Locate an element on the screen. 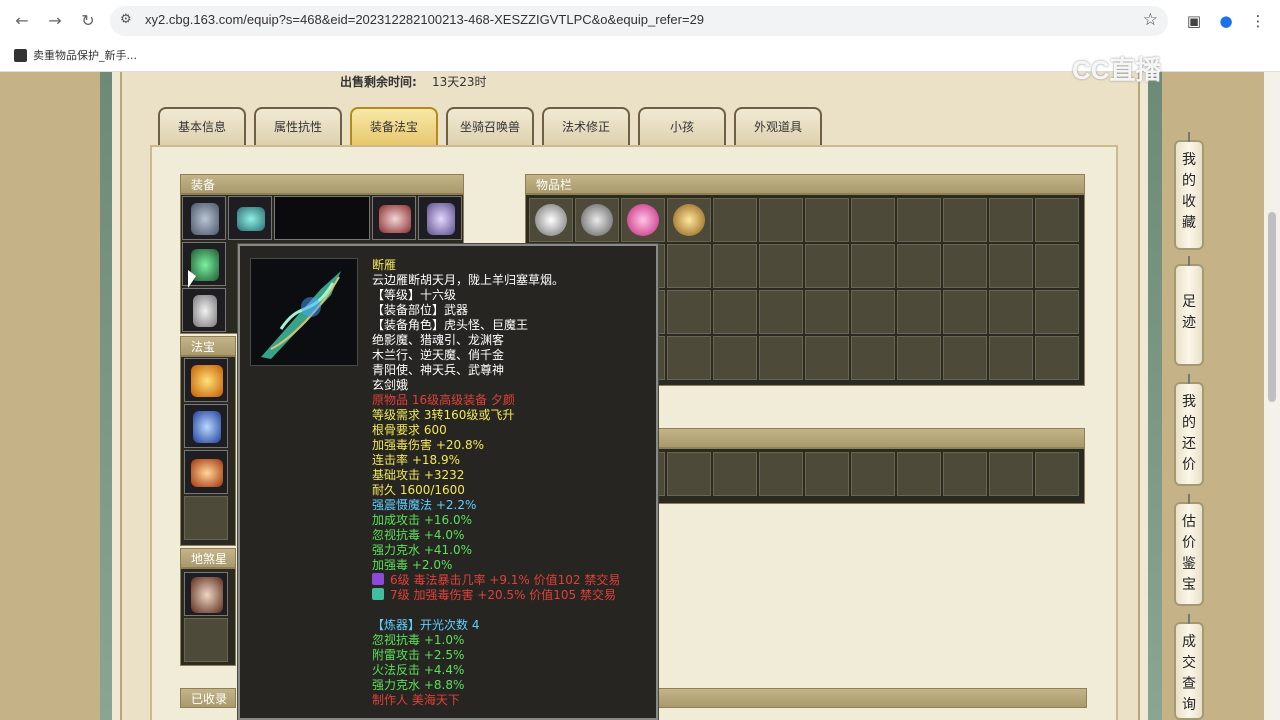  site-info-icon: ⚙ is located at coordinates (126, 19).